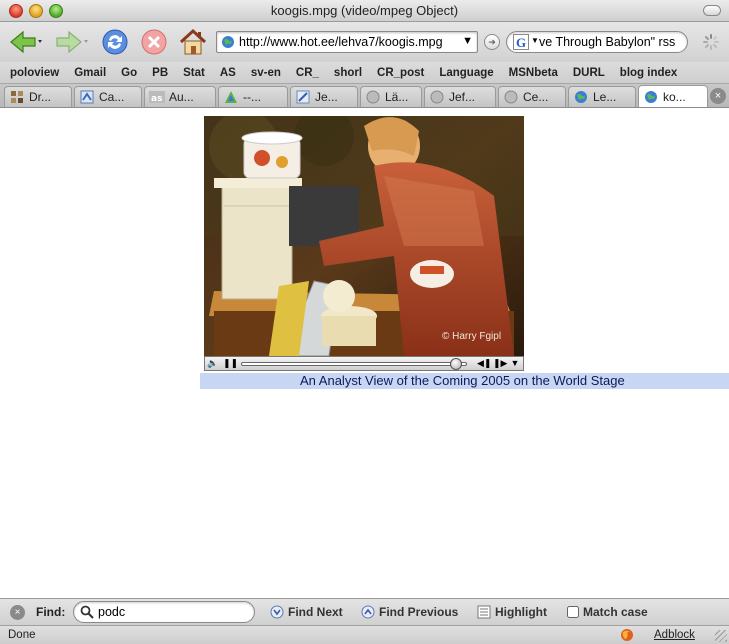  I want to click on step-back-icon: ◀❚, so click(484, 363).